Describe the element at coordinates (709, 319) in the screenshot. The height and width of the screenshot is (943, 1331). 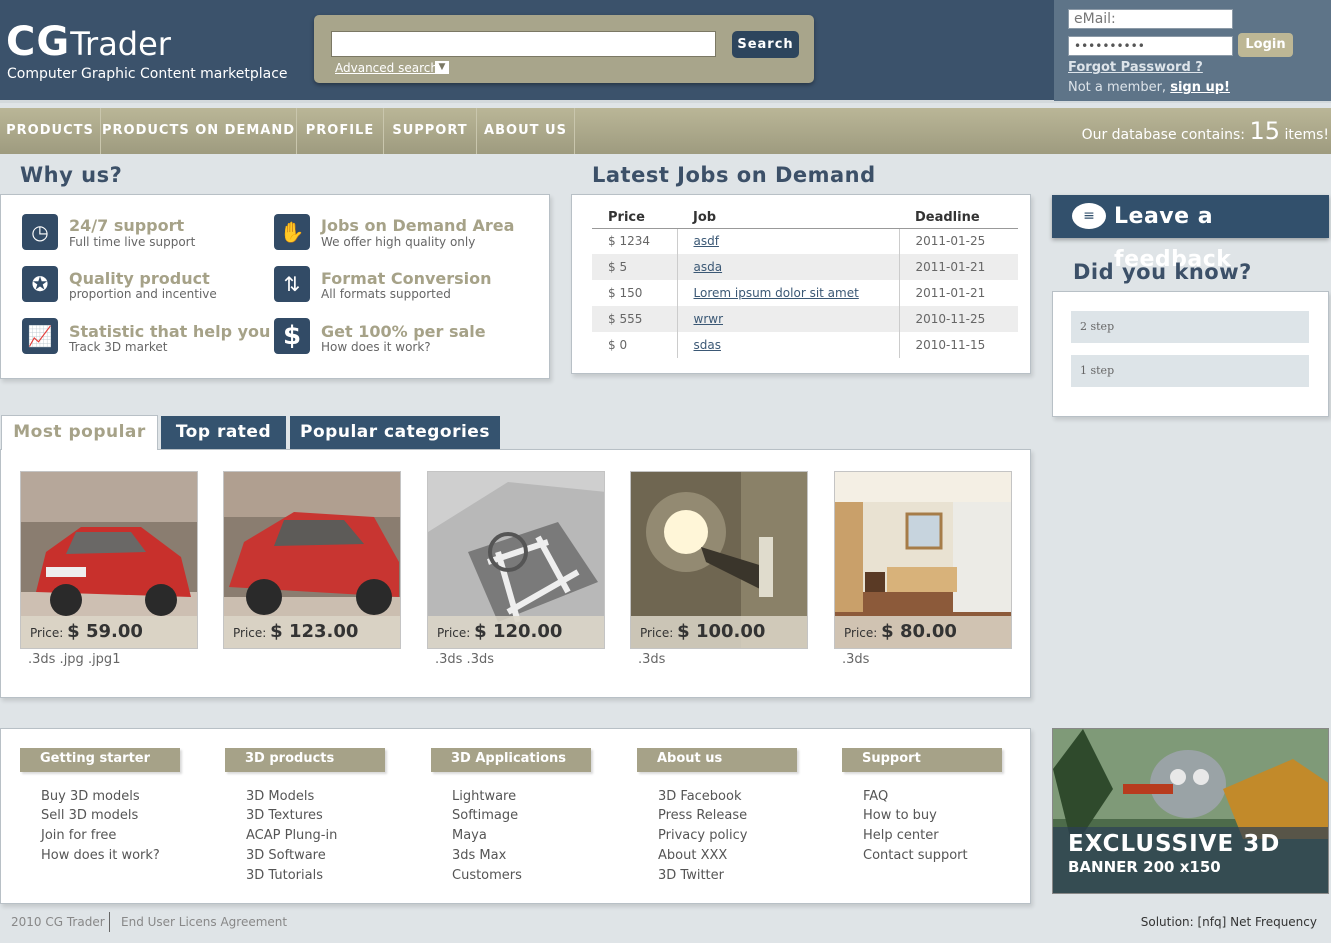
I see `job-link: wrwr` at that location.